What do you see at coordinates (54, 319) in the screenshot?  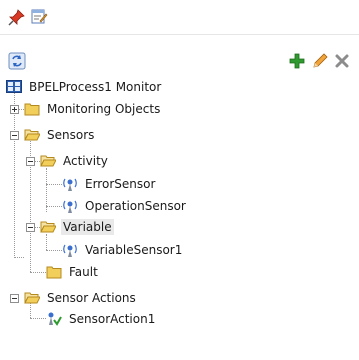 I see `sensor-action-icon` at bounding box center [54, 319].